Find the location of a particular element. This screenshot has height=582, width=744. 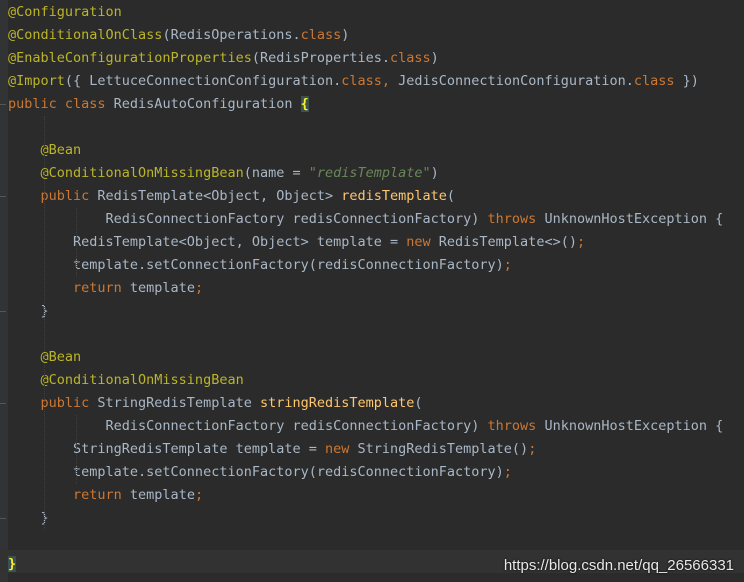

code-token: RedisAutoConfiguration is located at coordinates (207, 104).